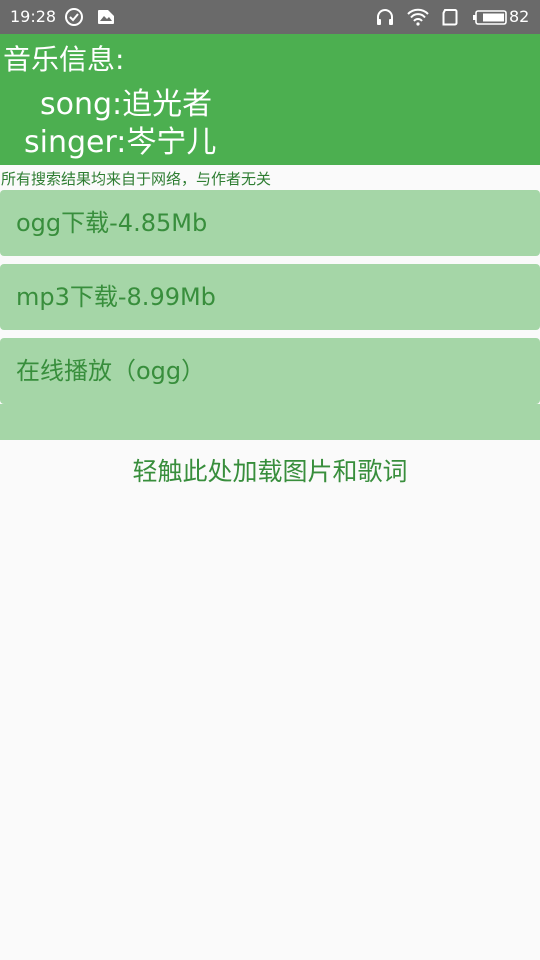 This screenshot has width=540, height=960. Describe the element at coordinates (270, 223) in the screenshot. I see `ogg-download-button: ogg下载-4.85Mb` at that location.